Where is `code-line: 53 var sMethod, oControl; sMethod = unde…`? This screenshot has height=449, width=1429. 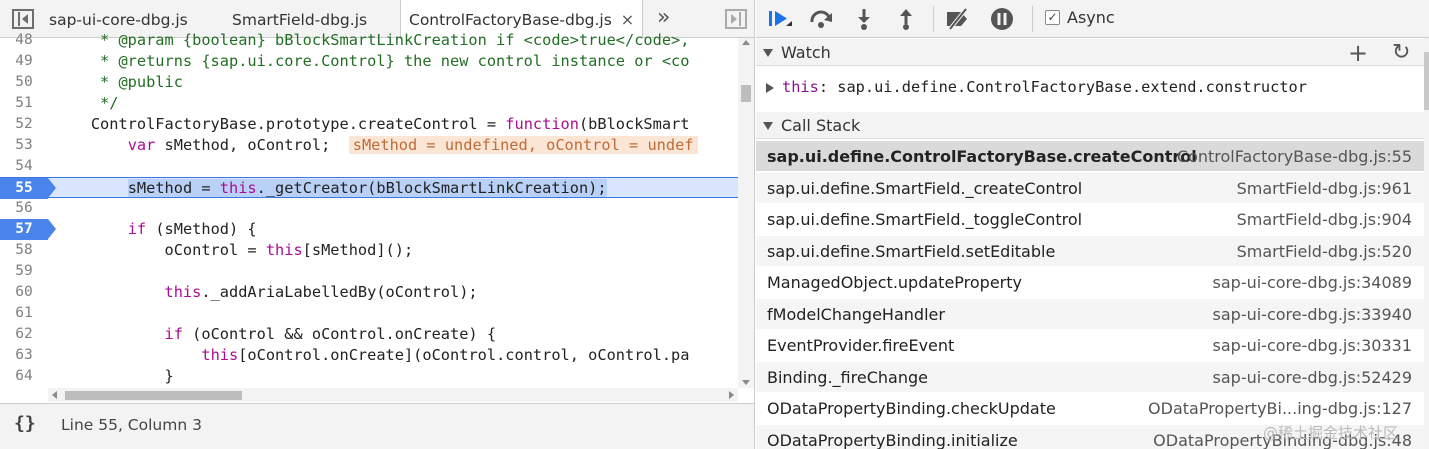 code-line: 53 var sMethod, oControl; sMethod = unde… is located at coordinates (369, 145).